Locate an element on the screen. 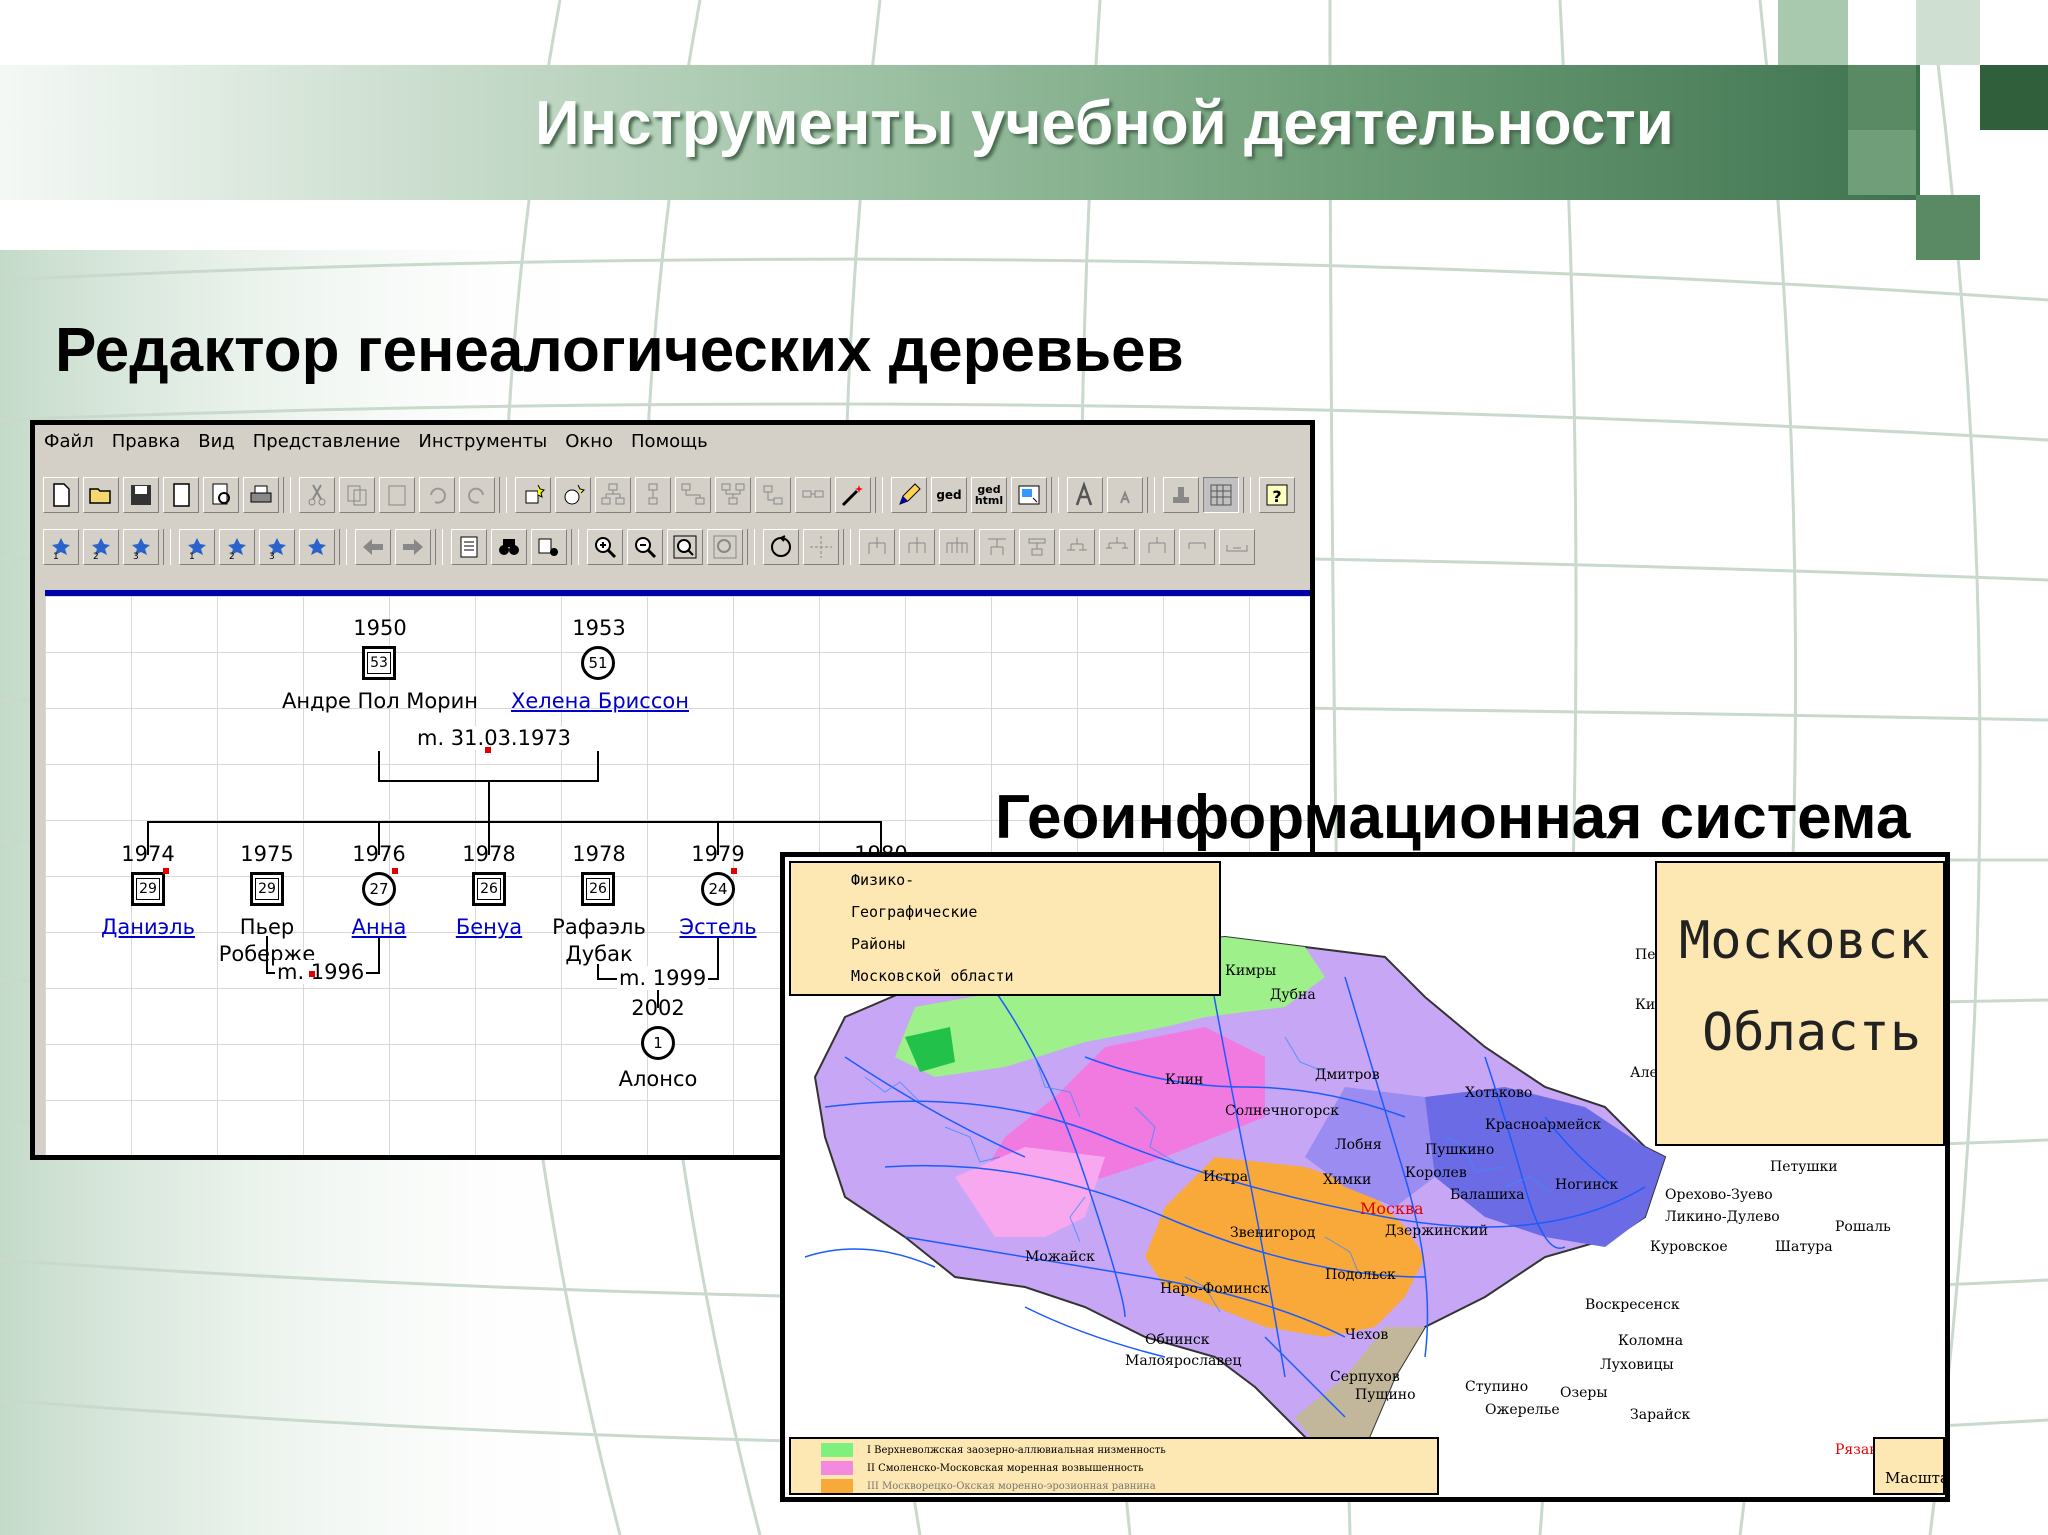  new-button is located at coordinates (61, 495).